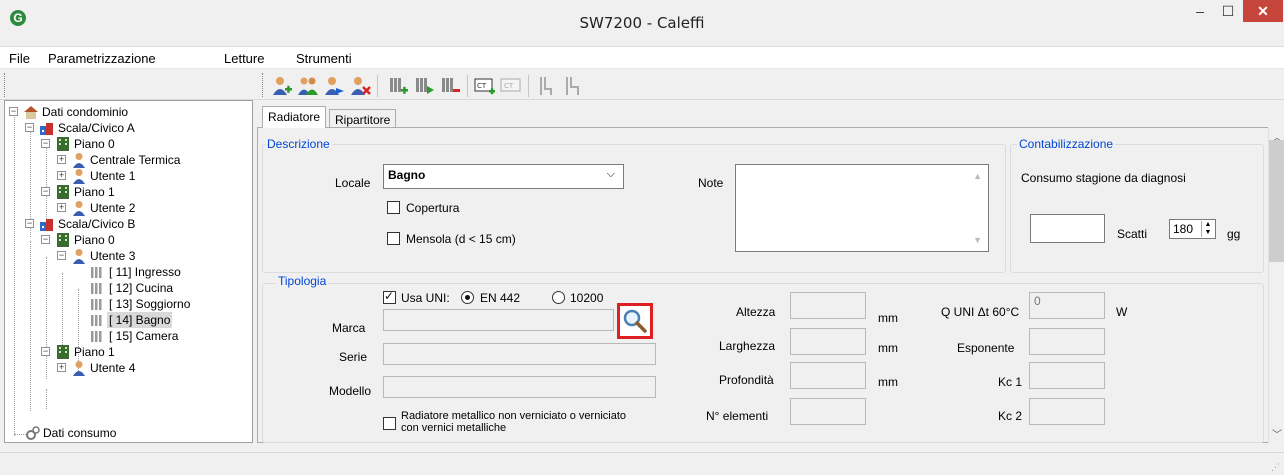  I want to click on quni-unit: W, so click(1122, 312).